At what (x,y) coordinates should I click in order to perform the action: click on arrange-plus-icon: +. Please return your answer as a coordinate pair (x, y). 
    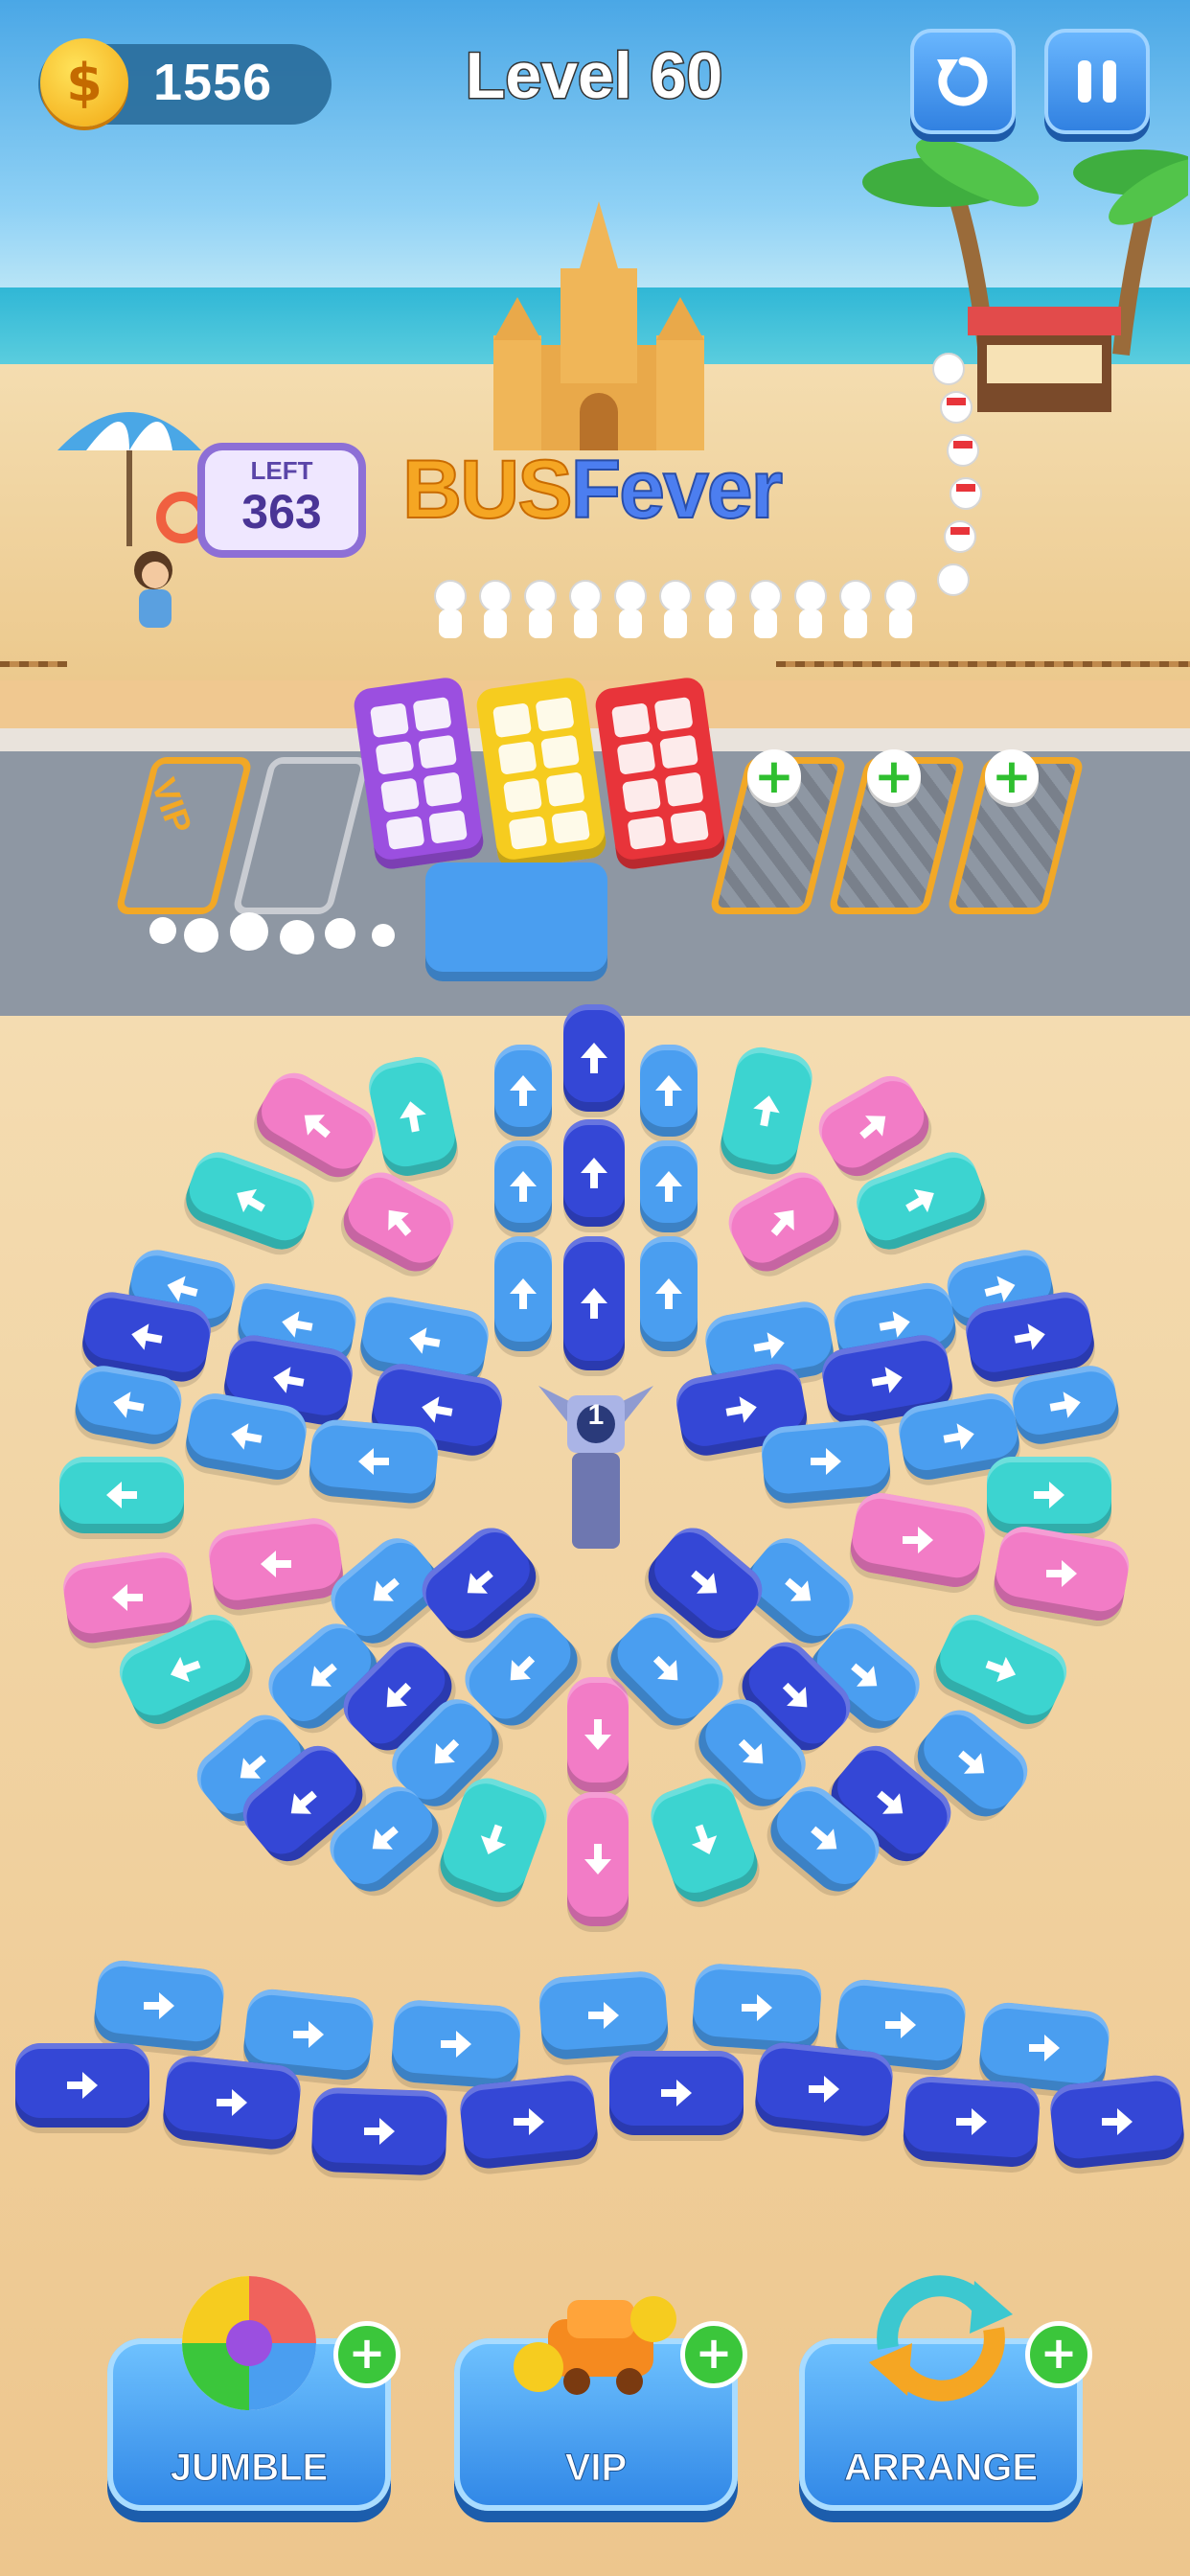
    Looking at the image, I should click on (1059, 2354).